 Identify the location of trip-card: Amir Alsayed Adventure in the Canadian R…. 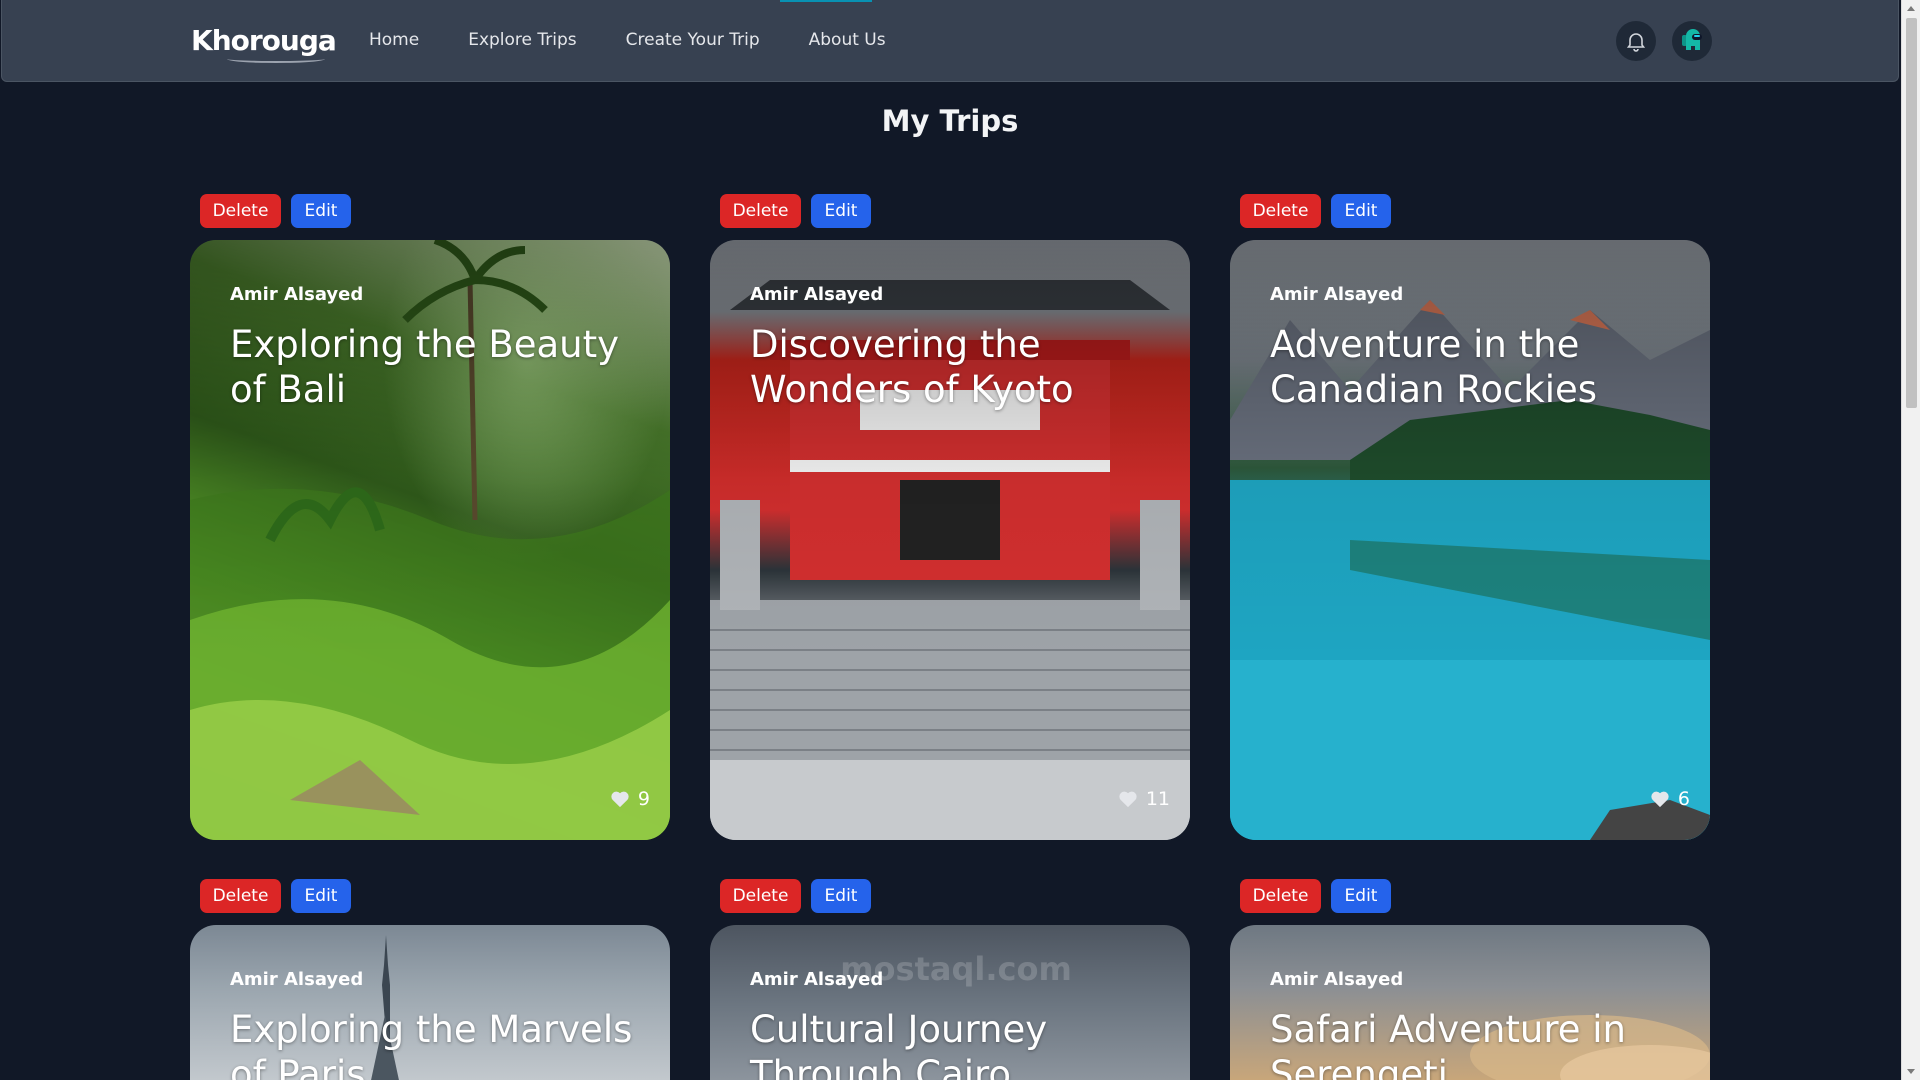
(1470, 540).